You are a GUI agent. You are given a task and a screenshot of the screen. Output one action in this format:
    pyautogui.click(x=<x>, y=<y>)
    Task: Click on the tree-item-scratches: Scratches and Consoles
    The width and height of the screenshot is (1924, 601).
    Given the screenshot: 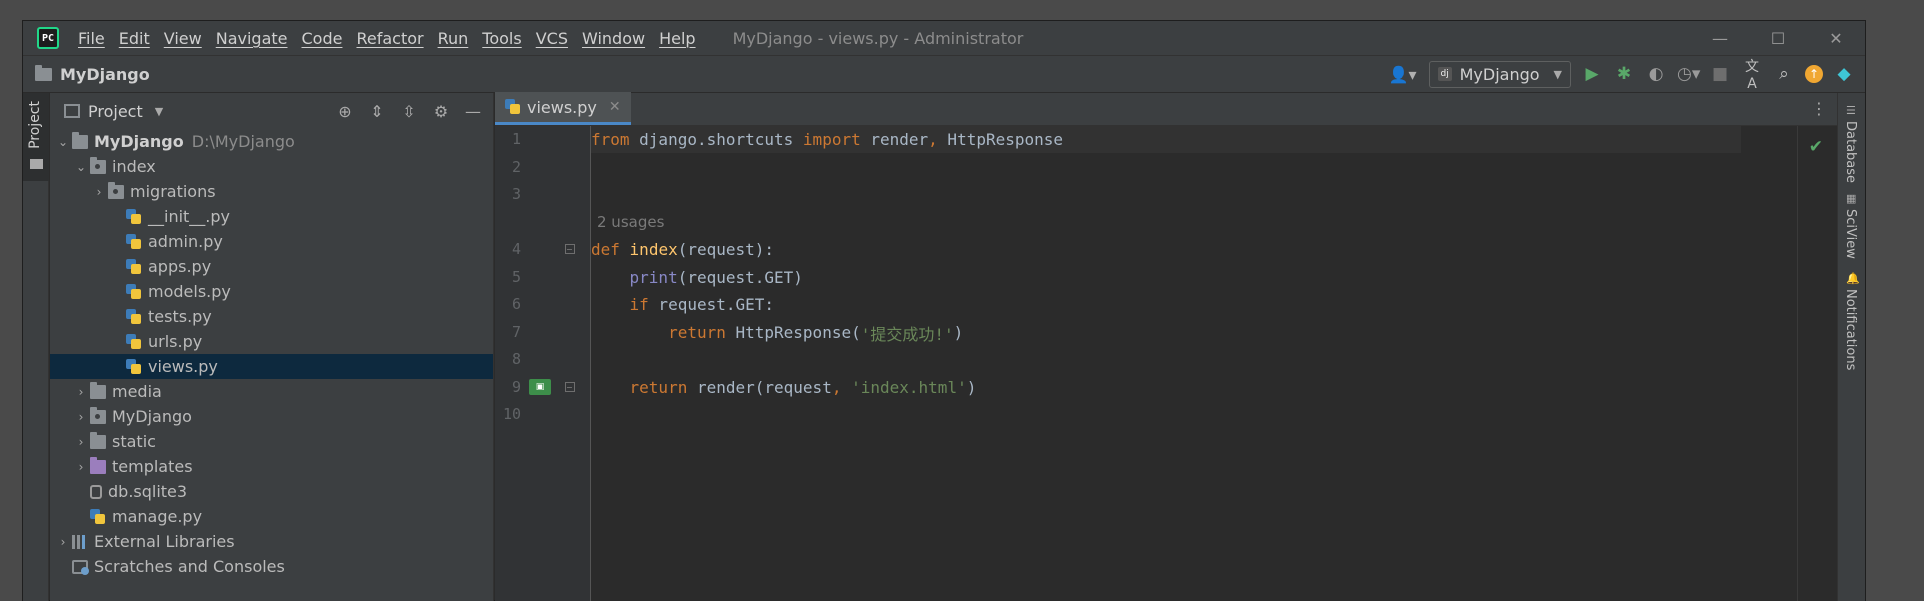 What is the action you would take?
    pyautogui.click(x=271, y=566)
    